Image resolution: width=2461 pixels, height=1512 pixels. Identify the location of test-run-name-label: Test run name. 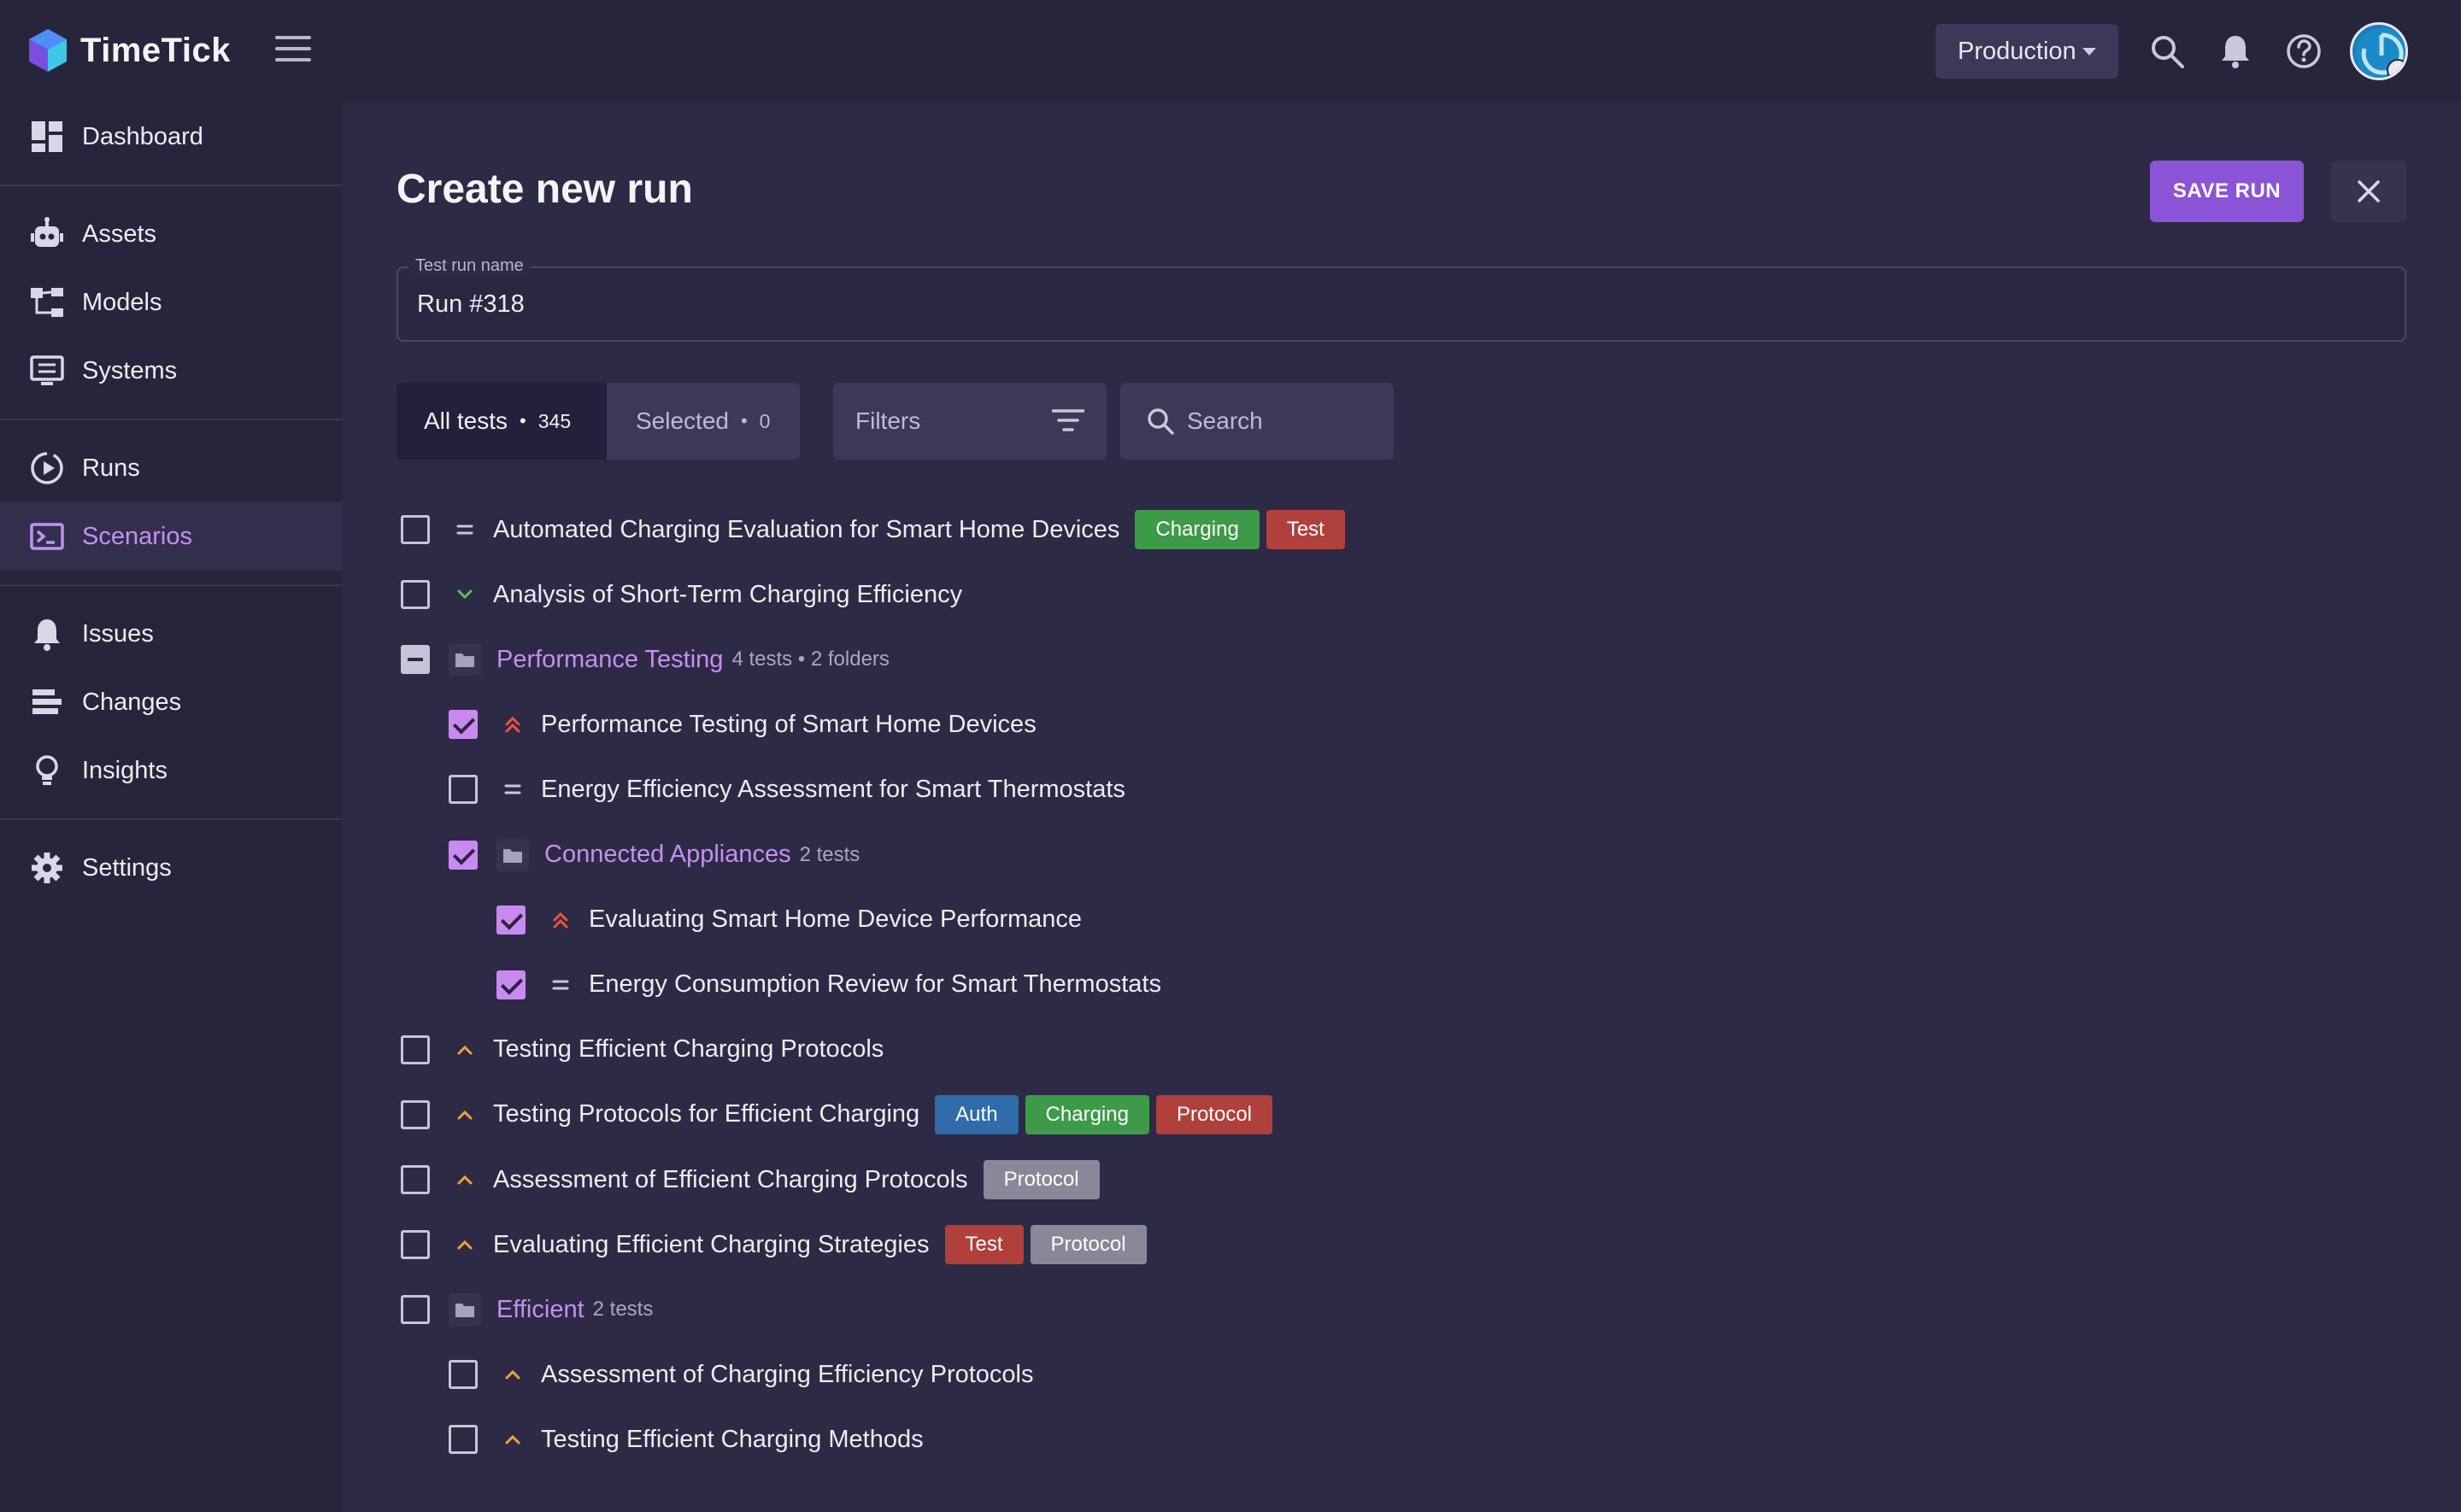
(470, 266).